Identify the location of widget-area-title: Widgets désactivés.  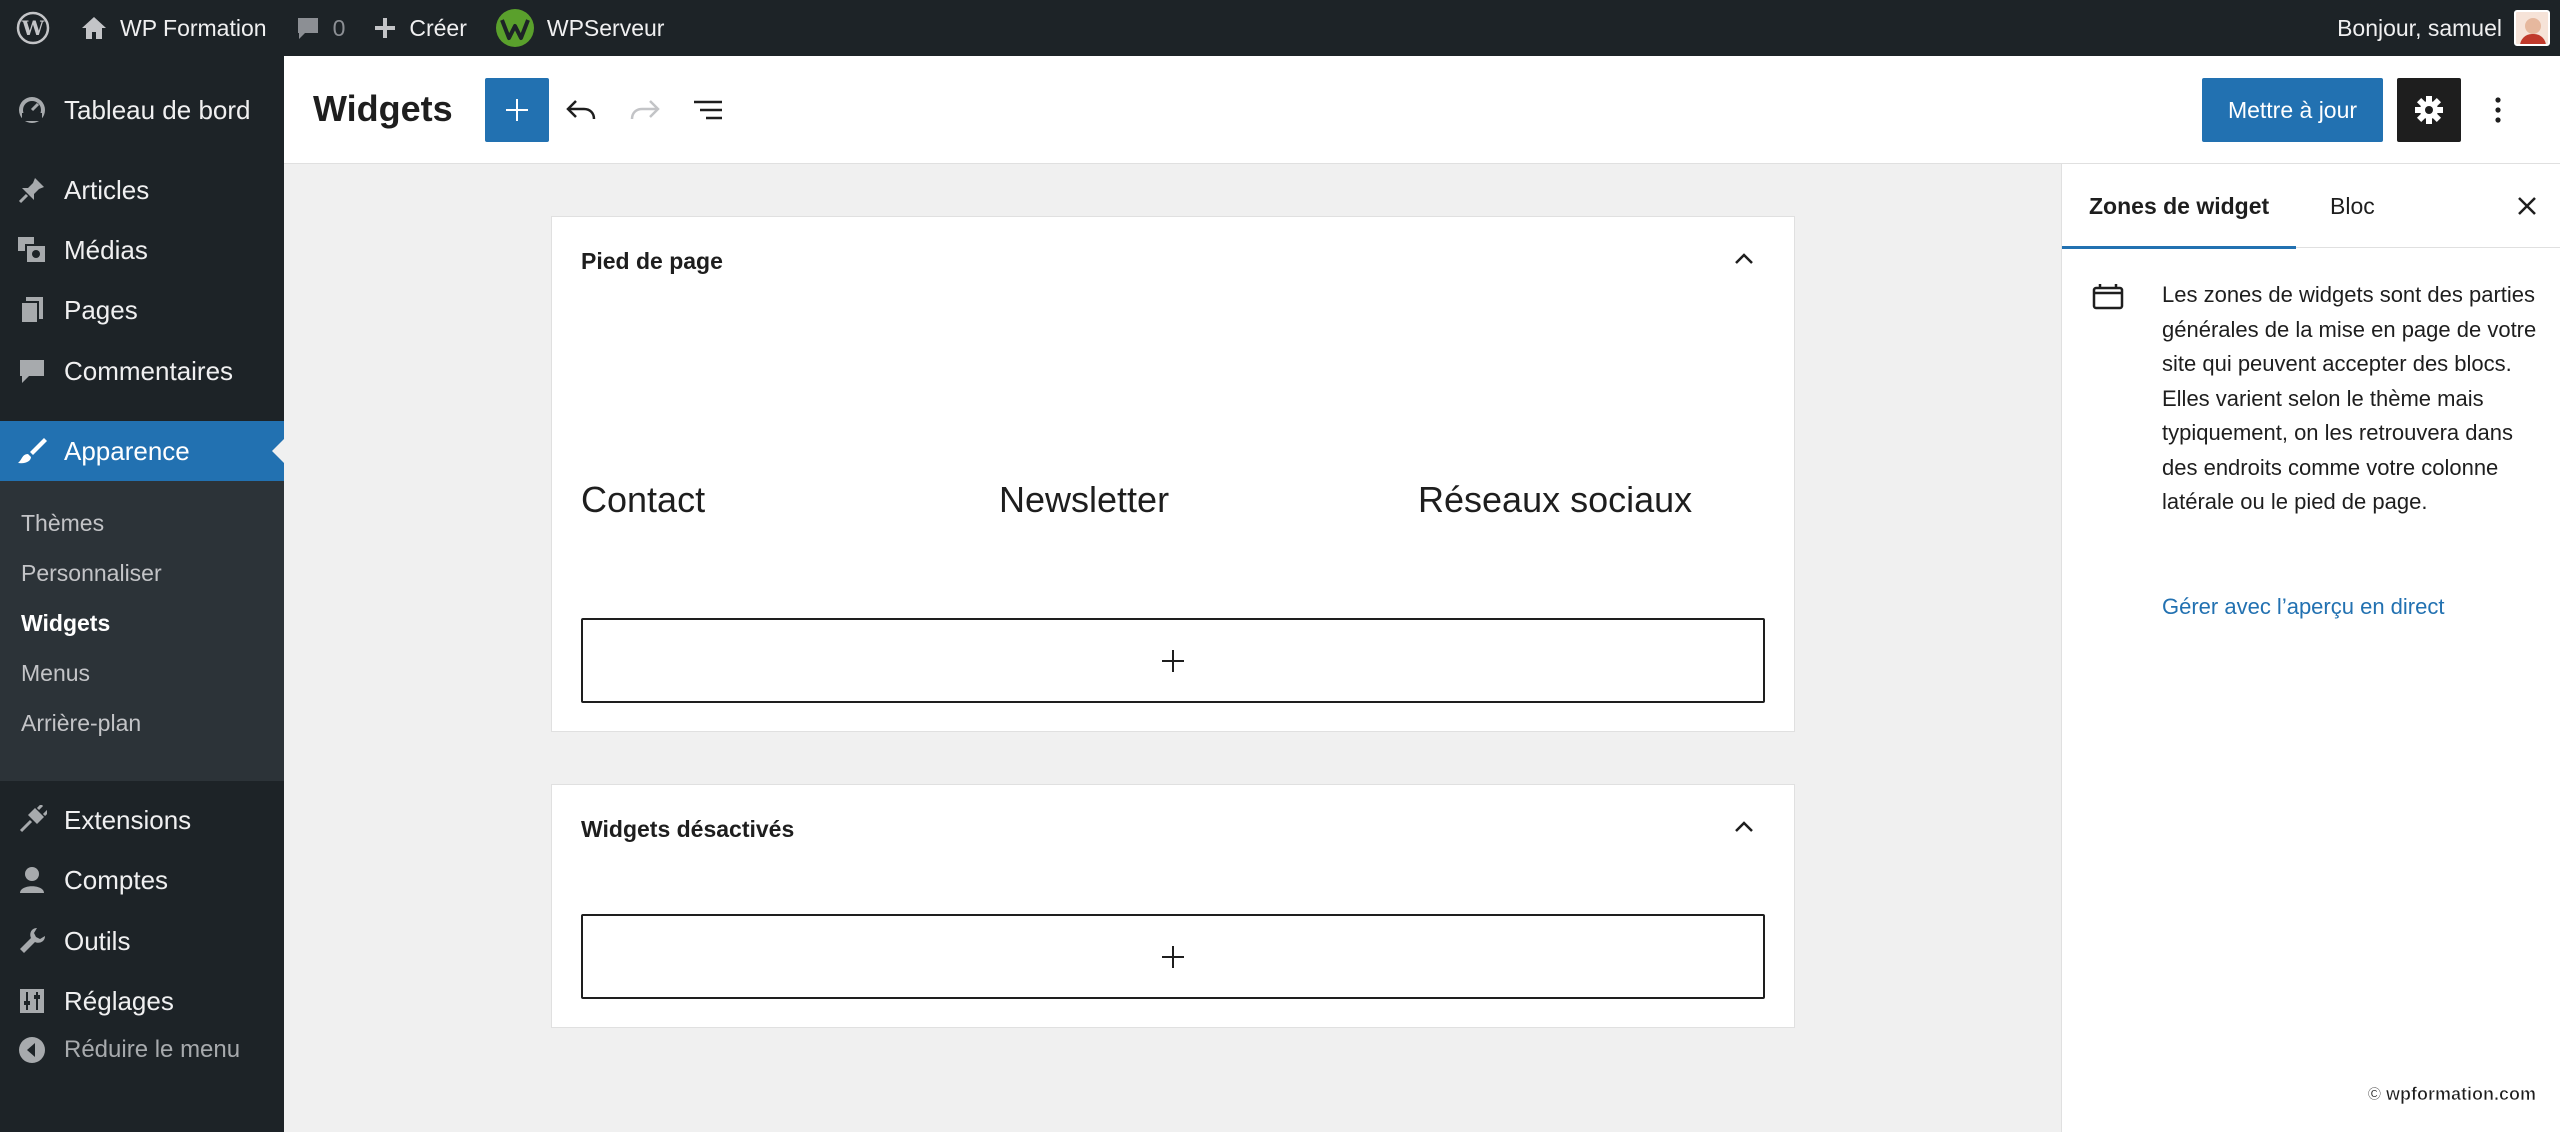
(688, 829).